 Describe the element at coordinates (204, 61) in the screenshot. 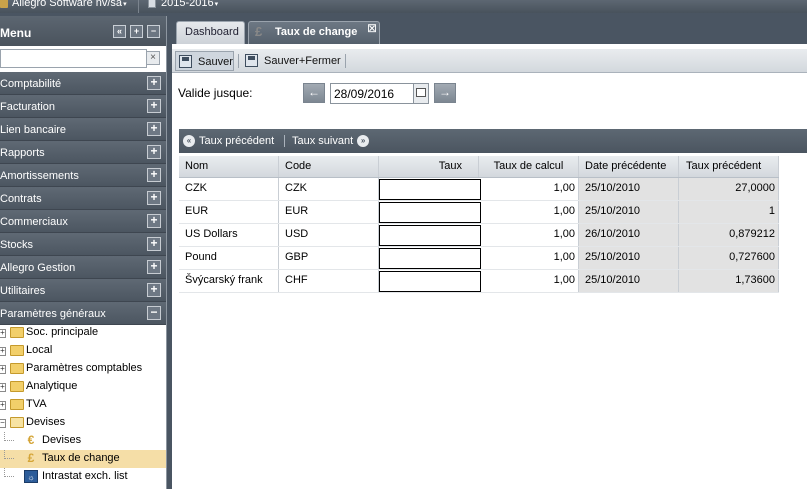

I see `save-button: Sauver` at that location.